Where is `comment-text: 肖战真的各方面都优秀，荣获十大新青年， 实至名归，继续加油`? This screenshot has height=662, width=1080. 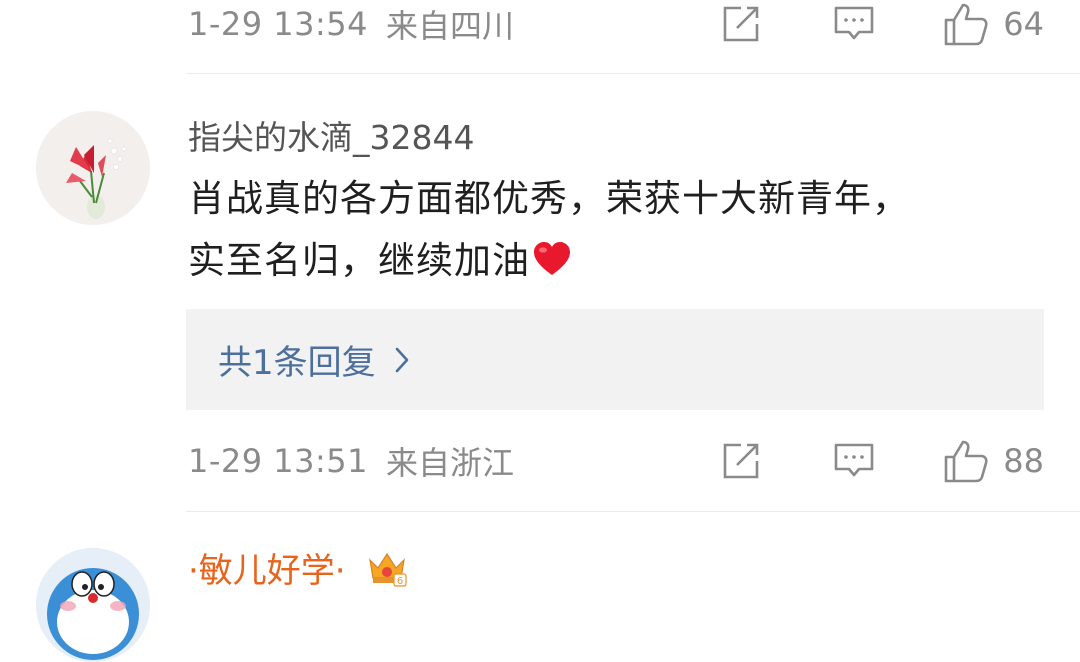
comment-text: 肖战真的各方面都优秀，荣获十大新青年， 实至名归，继续加油 is located at coordinates (618, 230).